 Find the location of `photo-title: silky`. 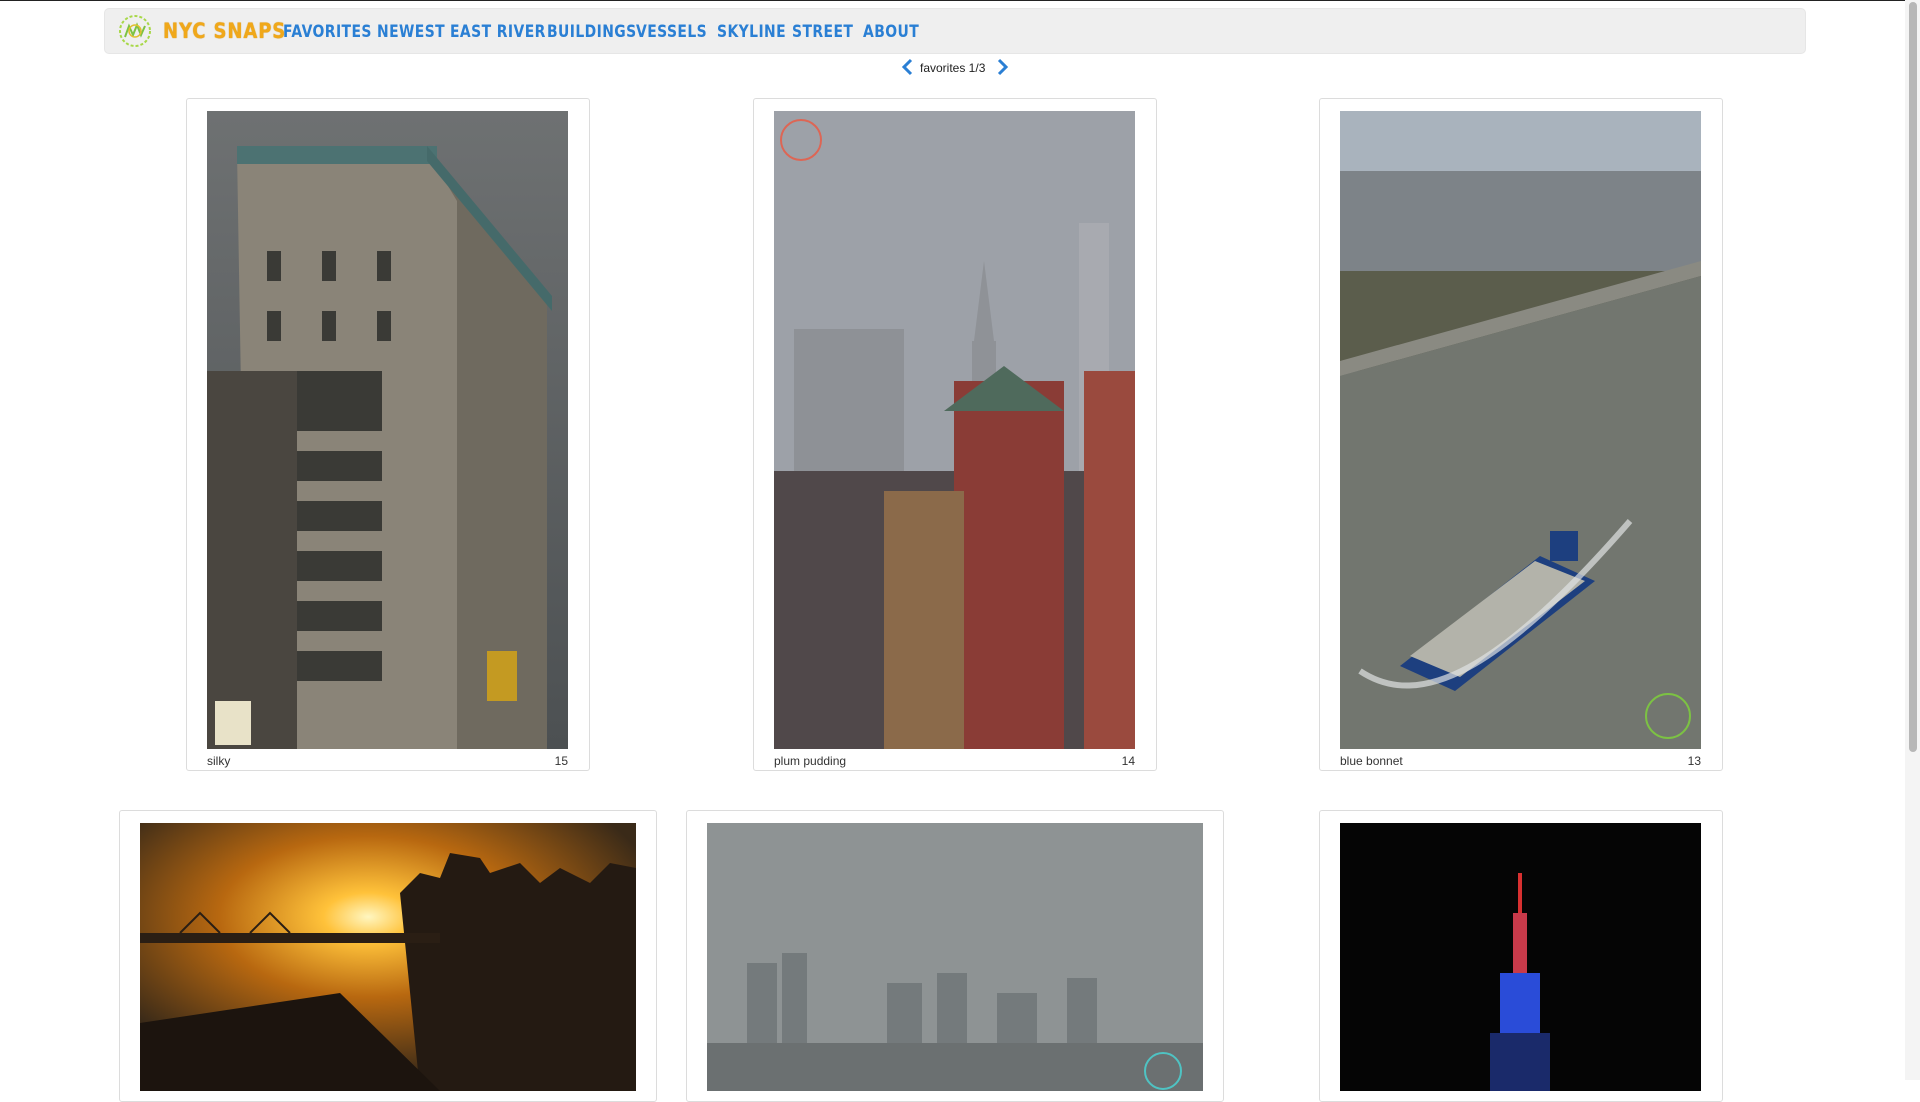

photo-title: silky is located at coordinates (219, 761).